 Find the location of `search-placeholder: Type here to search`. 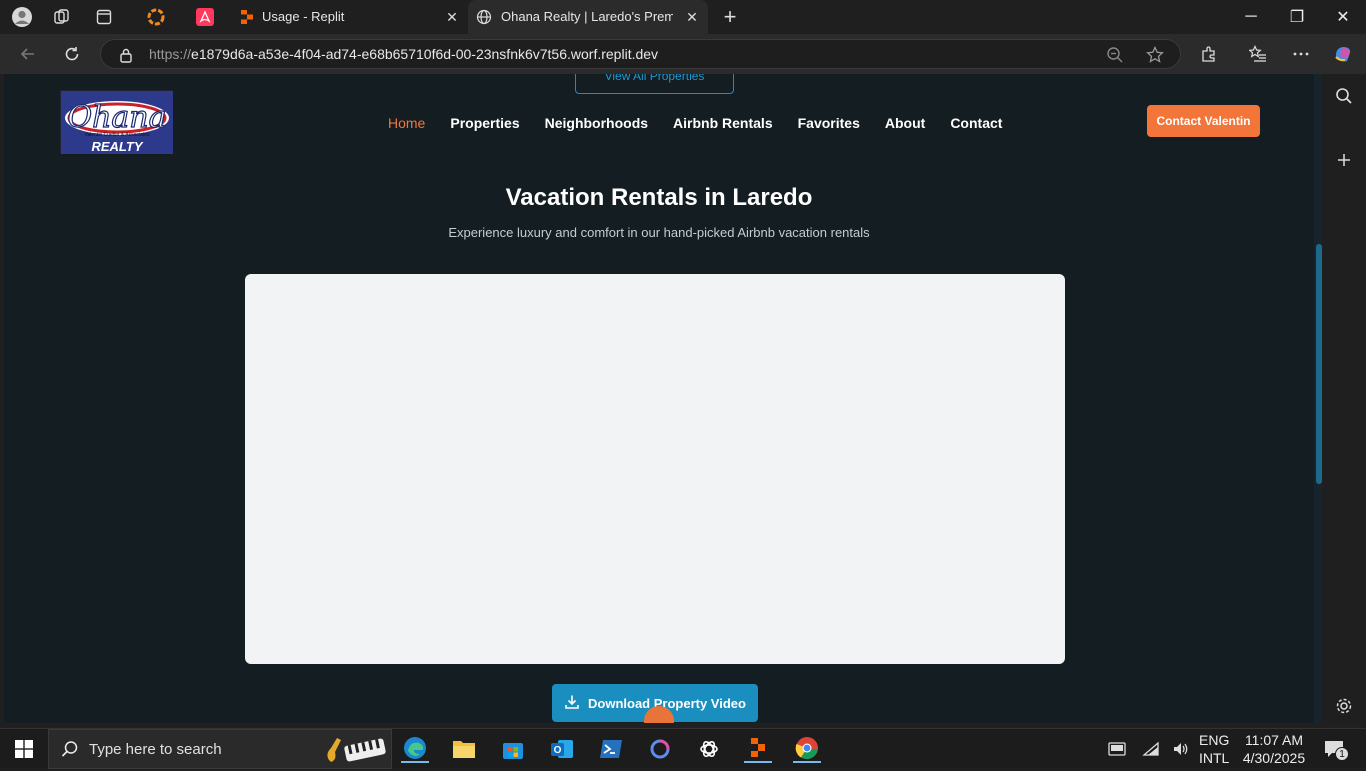

search-placeholder: Type here to search is located at coordinates (155, 749).